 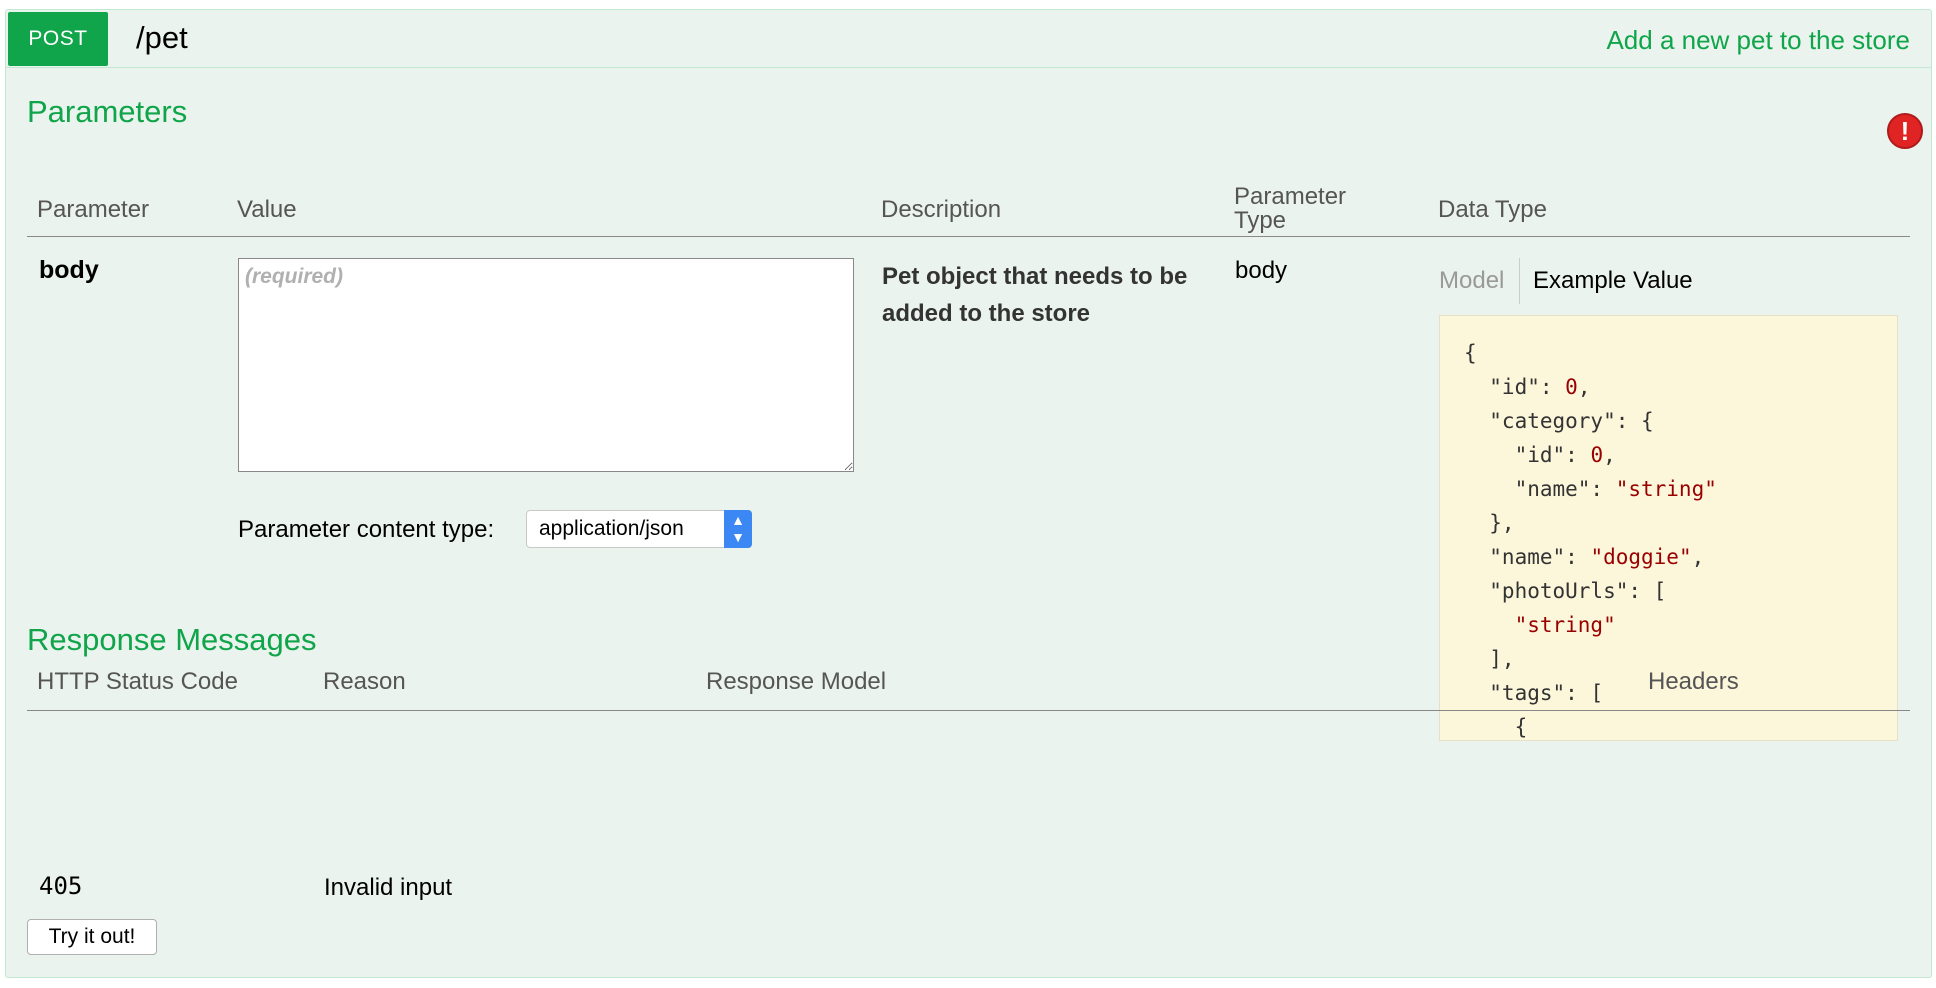 I want to click on responses-header-divider, so click(x=968, y=710).